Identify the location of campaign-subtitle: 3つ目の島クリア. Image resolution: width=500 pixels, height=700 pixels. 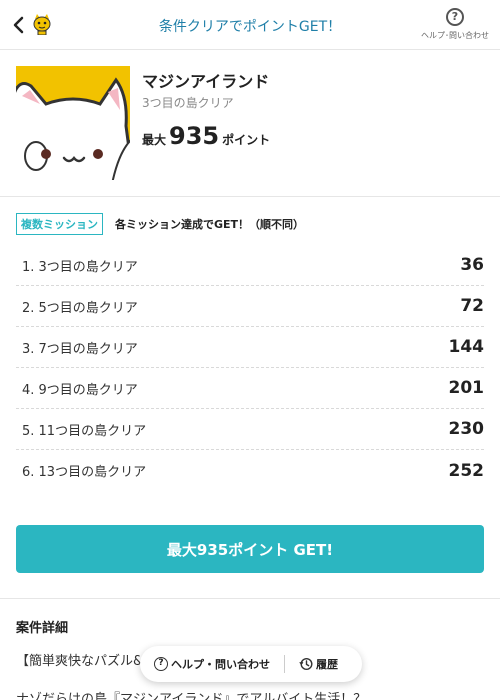
(188, 103).